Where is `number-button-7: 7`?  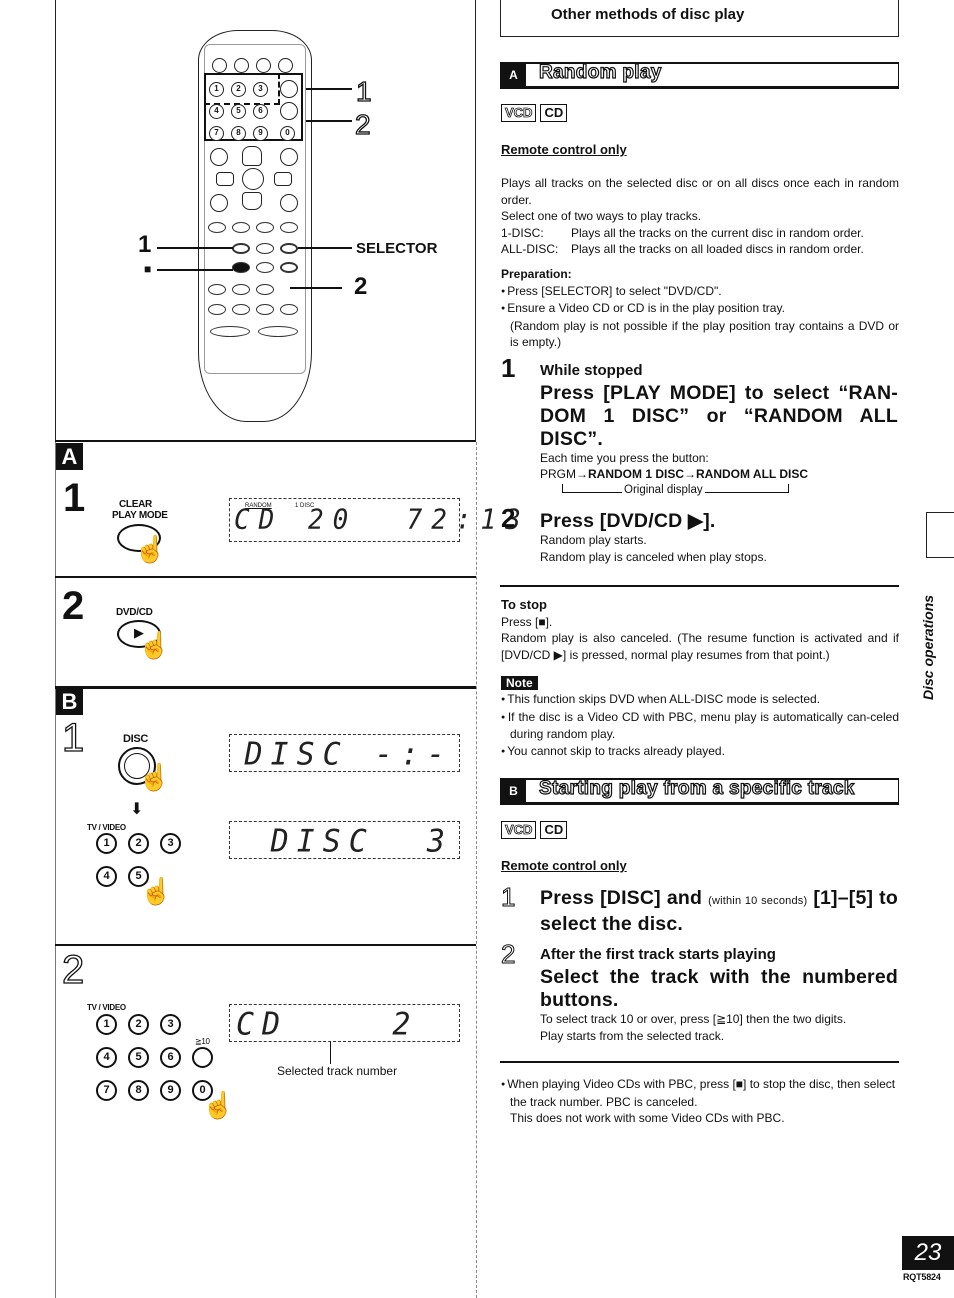
number-button-7: 7 is located at coordinates (106, 1090).